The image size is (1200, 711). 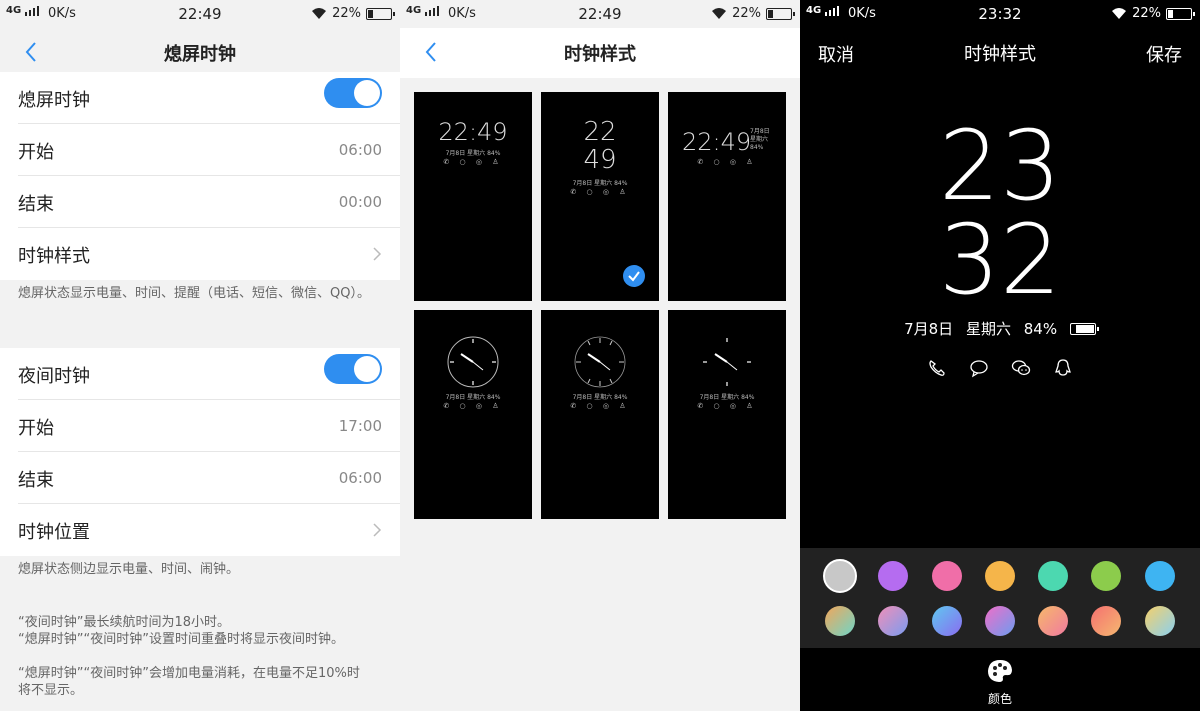 What do you see at coordinates (600, 160) in the screenshot?
I see `thumb-minute: 49` at bounding box center [600, 160].